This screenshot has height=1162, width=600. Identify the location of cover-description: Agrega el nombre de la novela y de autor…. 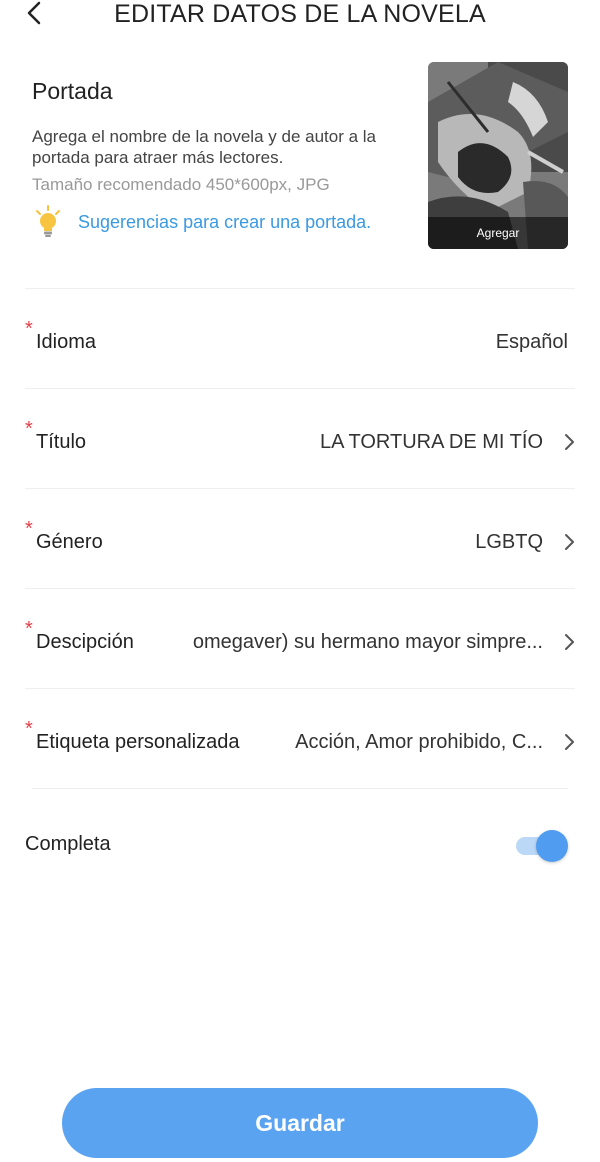
(204, 147).